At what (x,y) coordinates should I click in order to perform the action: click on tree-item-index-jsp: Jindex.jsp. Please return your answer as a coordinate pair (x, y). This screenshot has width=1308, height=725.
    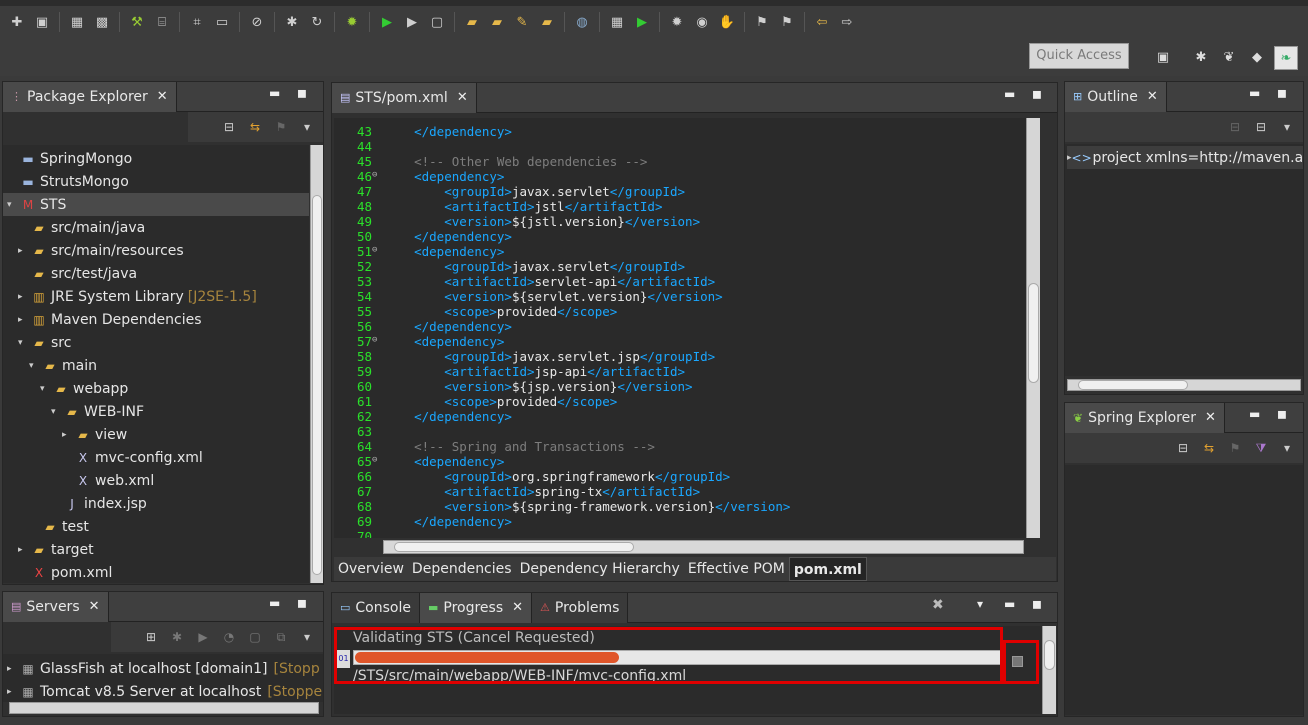
    Looking at the image, I should click on (99, 503).